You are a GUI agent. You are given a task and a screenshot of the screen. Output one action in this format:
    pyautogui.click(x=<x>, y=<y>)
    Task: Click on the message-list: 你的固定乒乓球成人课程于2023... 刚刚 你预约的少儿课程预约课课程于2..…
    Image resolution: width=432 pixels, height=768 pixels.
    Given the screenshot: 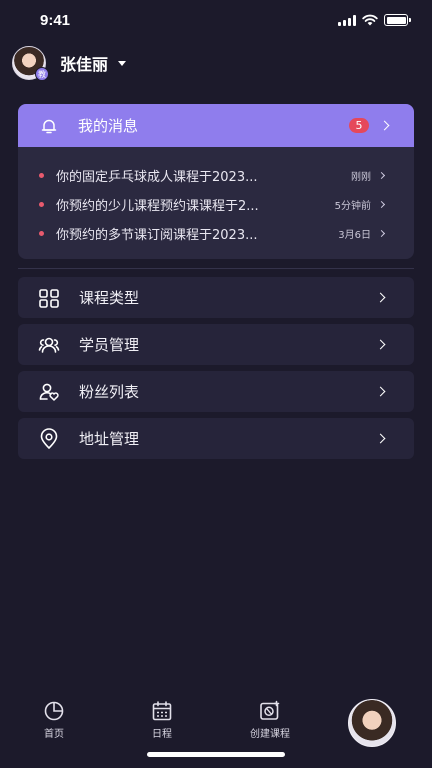 What is the action you would take?
    pyautogui.click(x=216, y=197)
    